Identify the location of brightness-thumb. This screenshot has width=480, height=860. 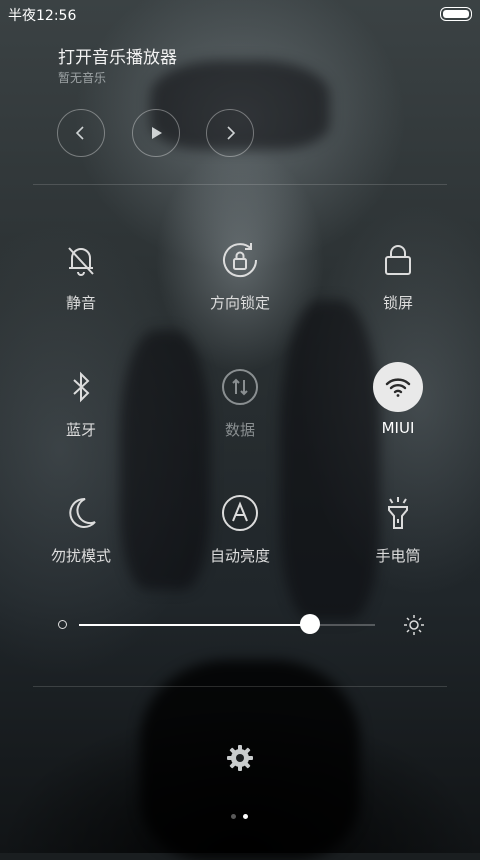
(309, 624).